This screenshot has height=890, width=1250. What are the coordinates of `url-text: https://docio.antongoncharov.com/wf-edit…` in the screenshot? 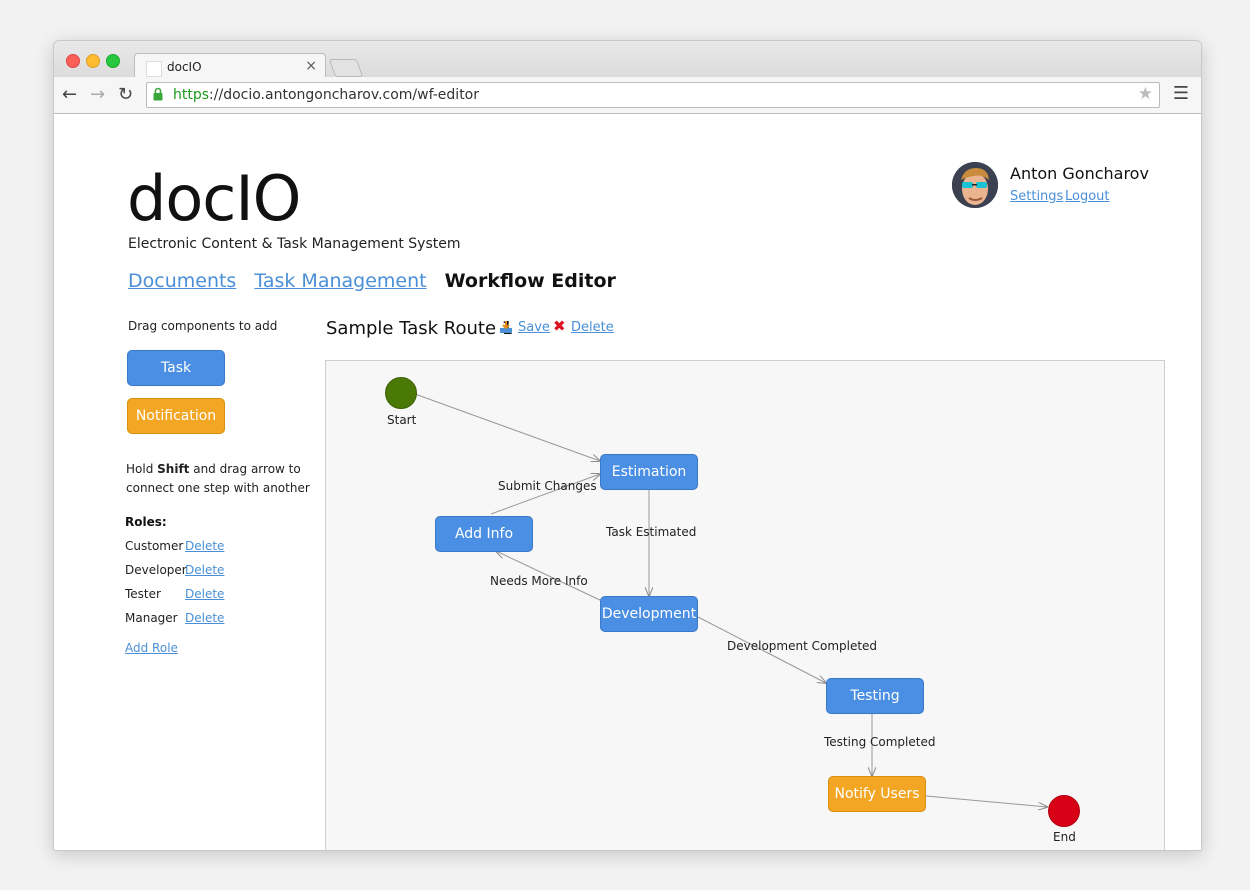 It's located at (326, 95).